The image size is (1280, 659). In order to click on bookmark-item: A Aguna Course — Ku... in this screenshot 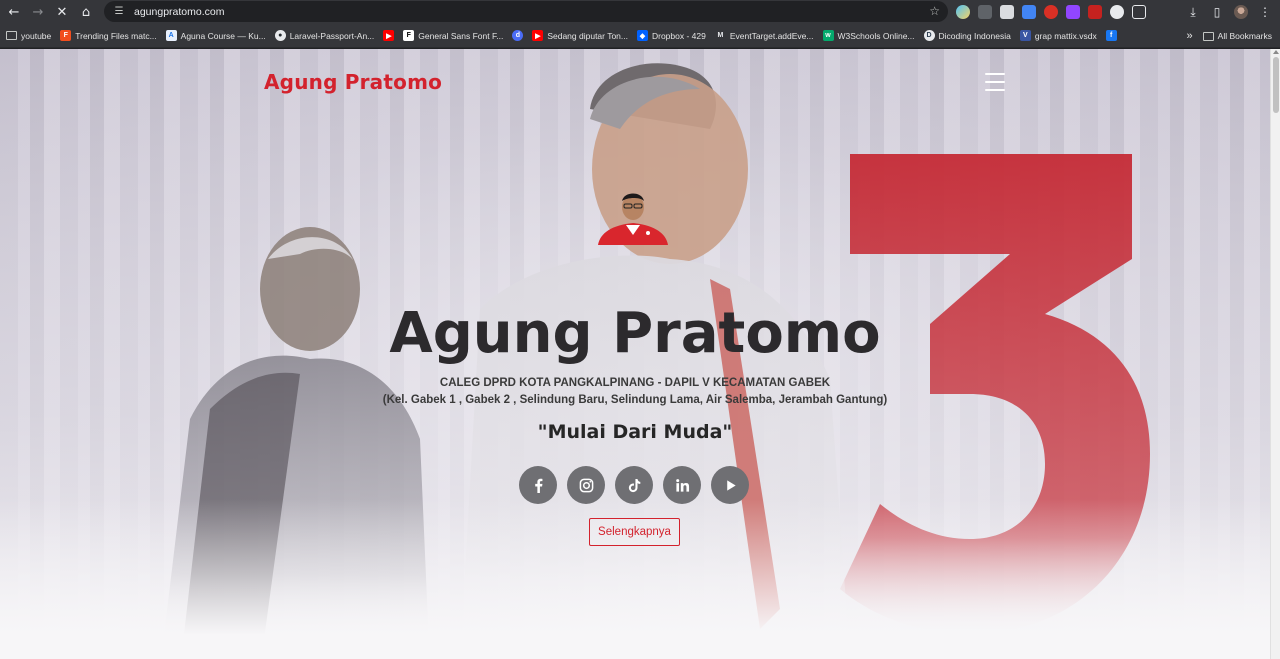, I will do `click(215, 35)`.